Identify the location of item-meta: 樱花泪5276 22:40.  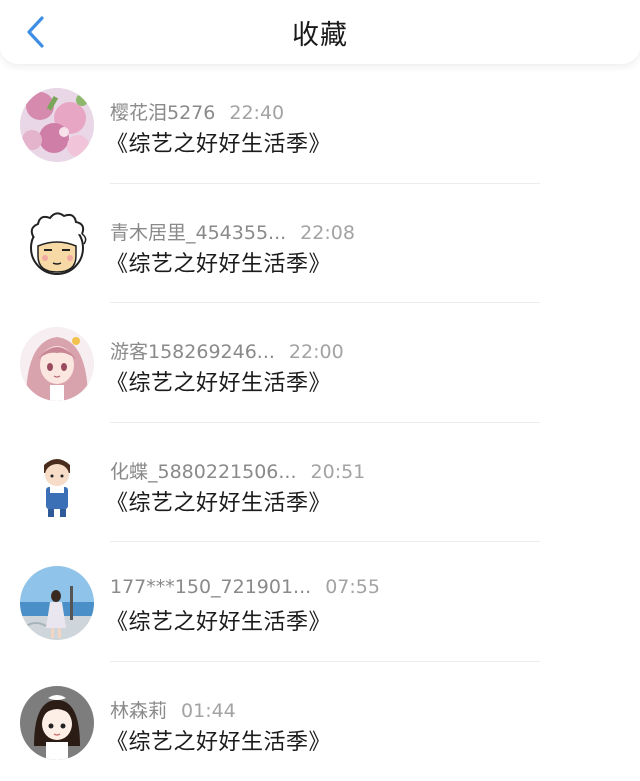
(197, 111).